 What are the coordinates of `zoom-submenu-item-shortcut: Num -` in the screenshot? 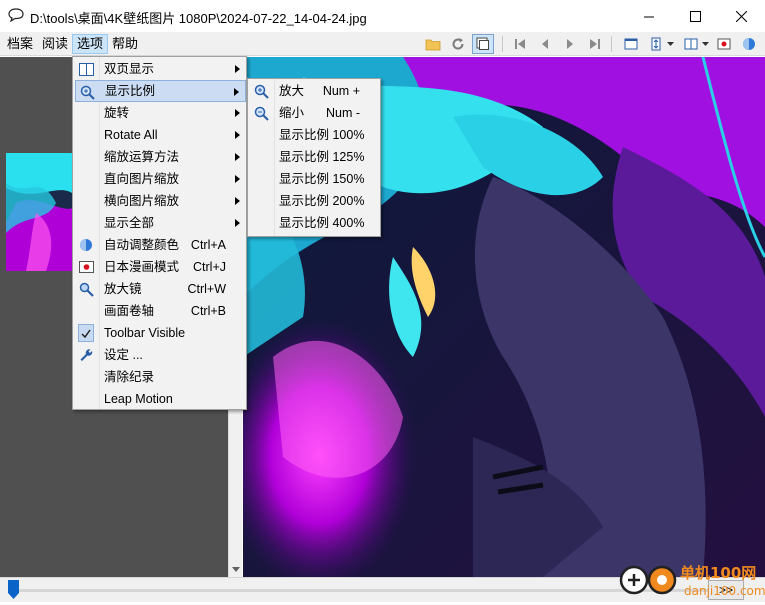 It's located at (342, 113).